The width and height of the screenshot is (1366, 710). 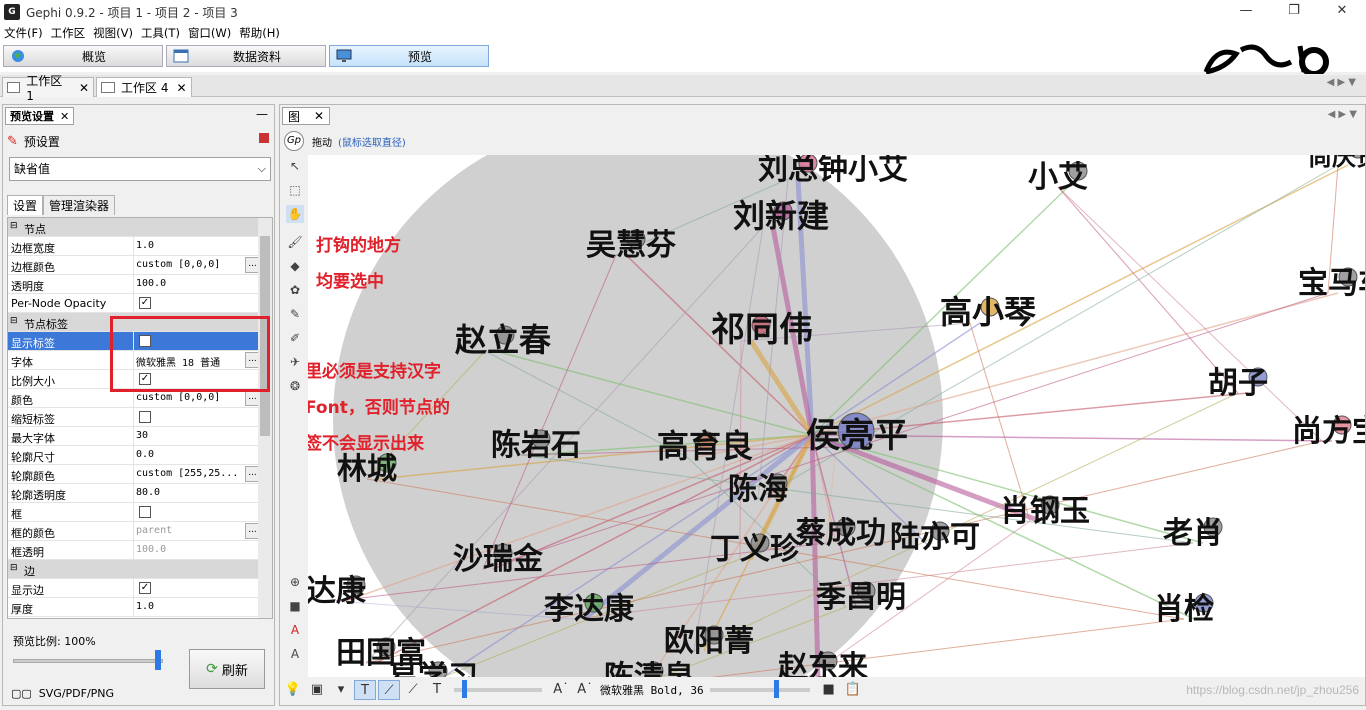 I want to click on graph-node: 赵东来, so click(x=823, y=663).